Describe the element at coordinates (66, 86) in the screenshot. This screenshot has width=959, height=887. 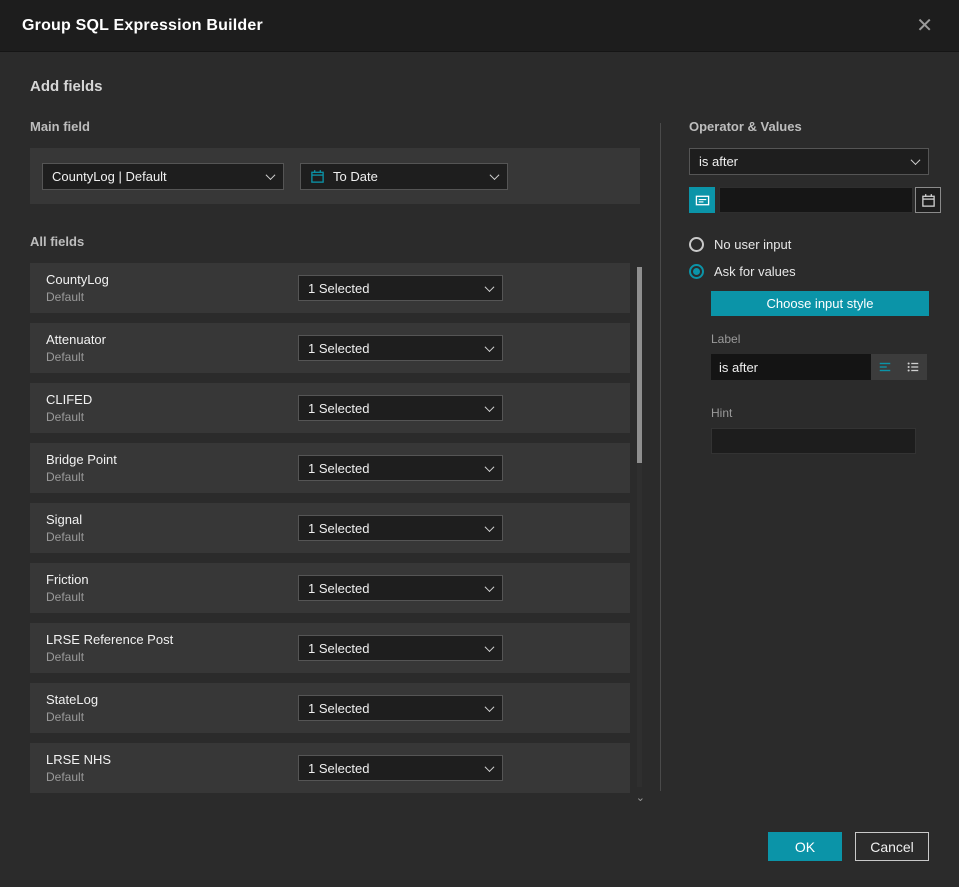
I see `add-fields-heading: Add fields` at that location.